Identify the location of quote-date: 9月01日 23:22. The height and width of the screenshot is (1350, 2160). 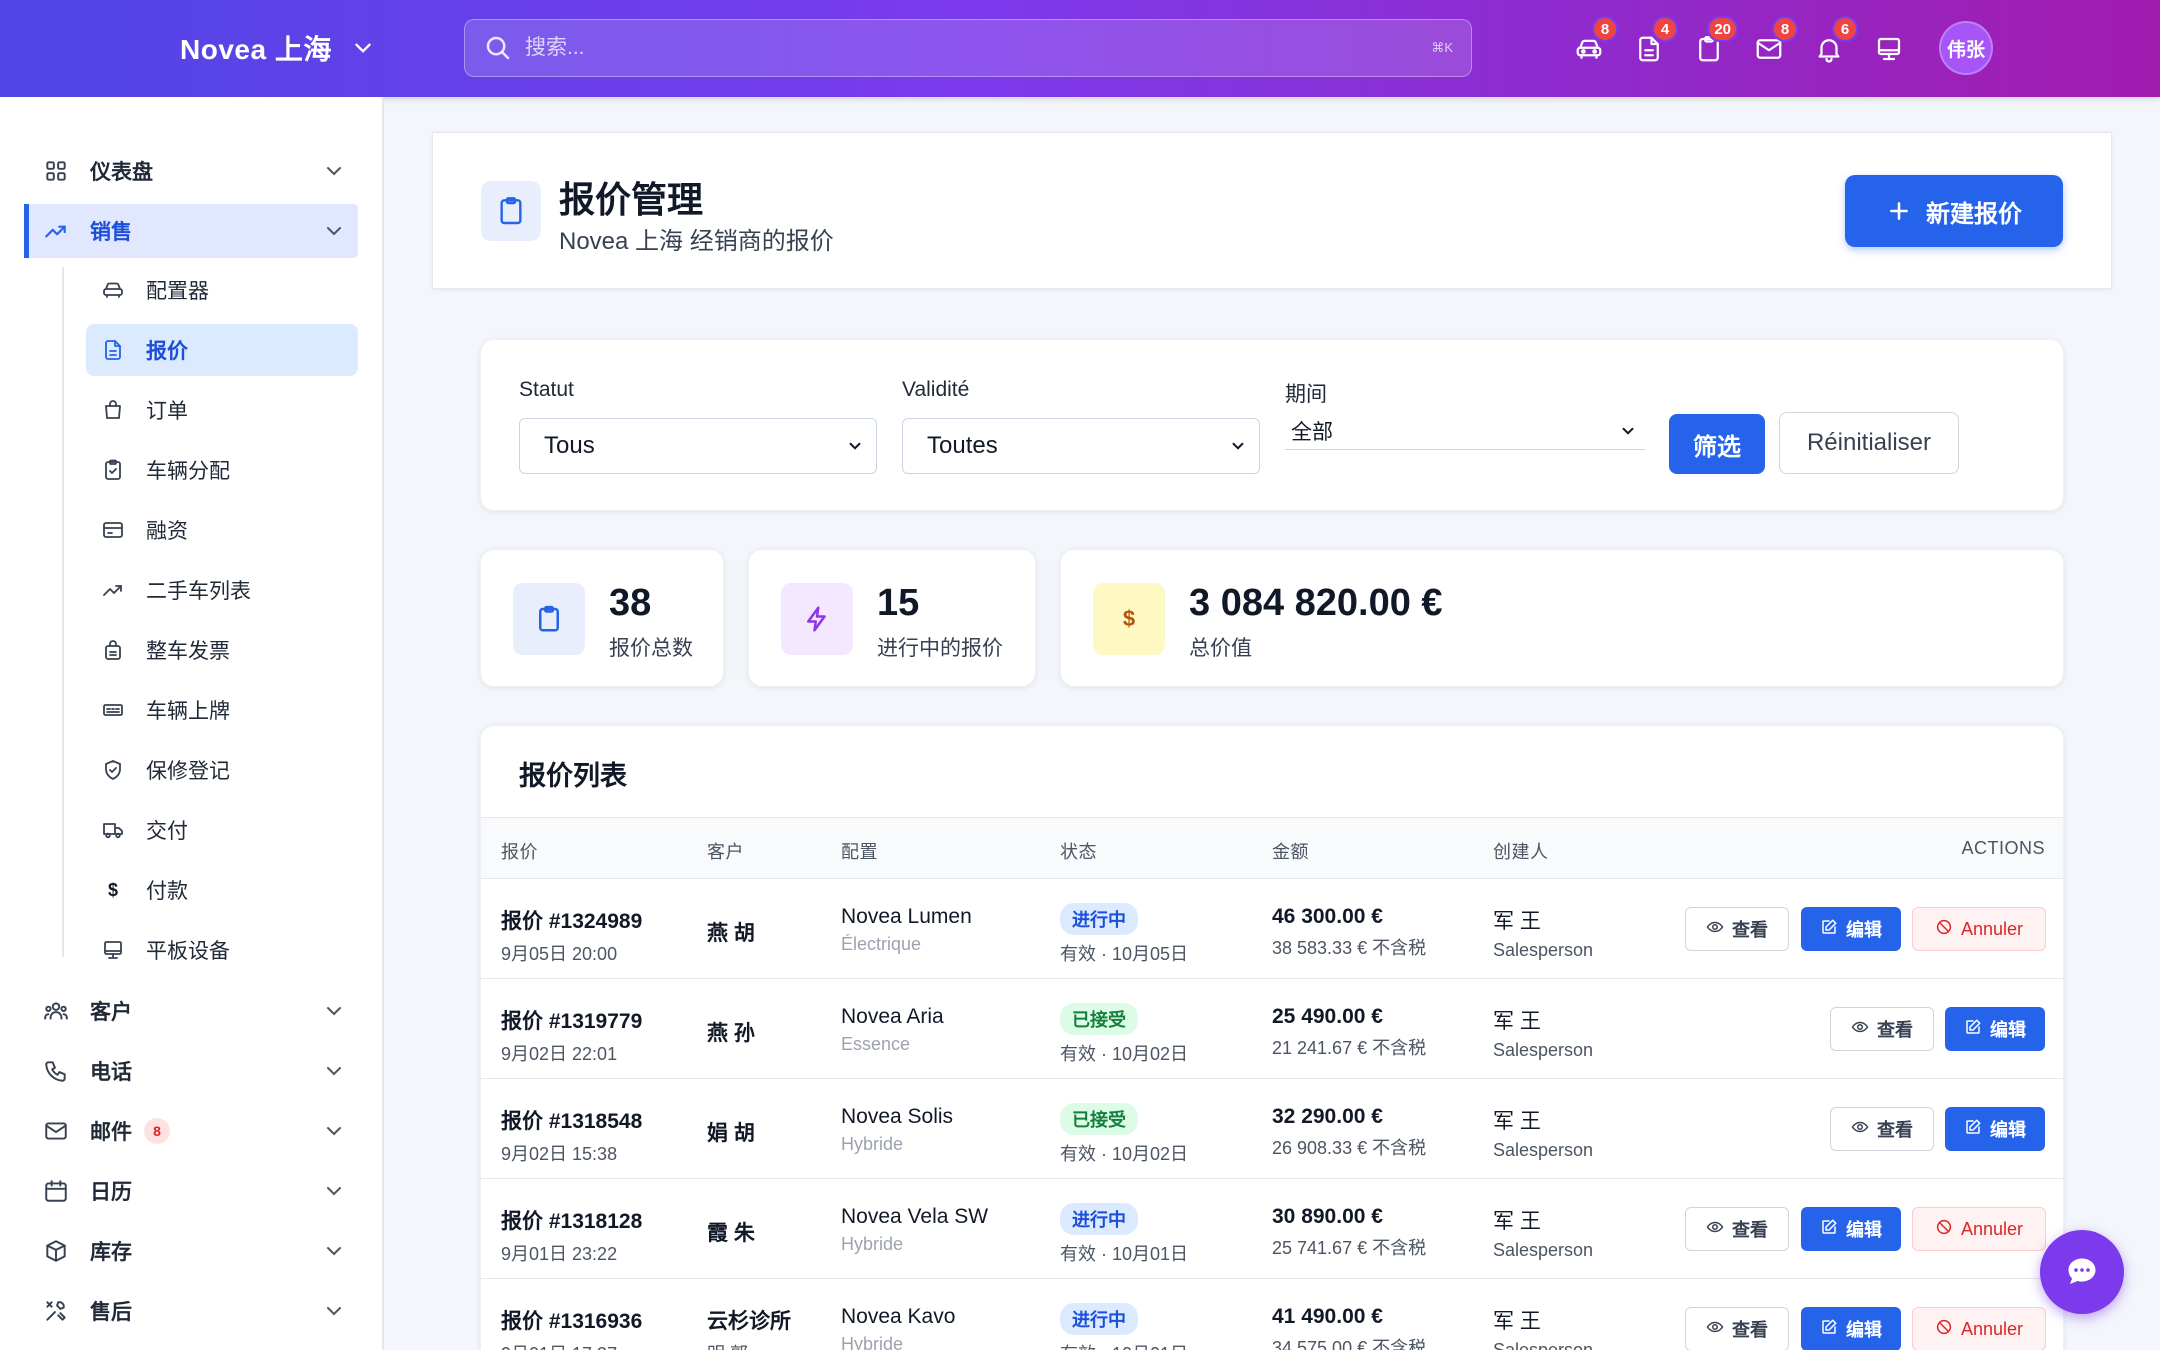
(559, 1254).